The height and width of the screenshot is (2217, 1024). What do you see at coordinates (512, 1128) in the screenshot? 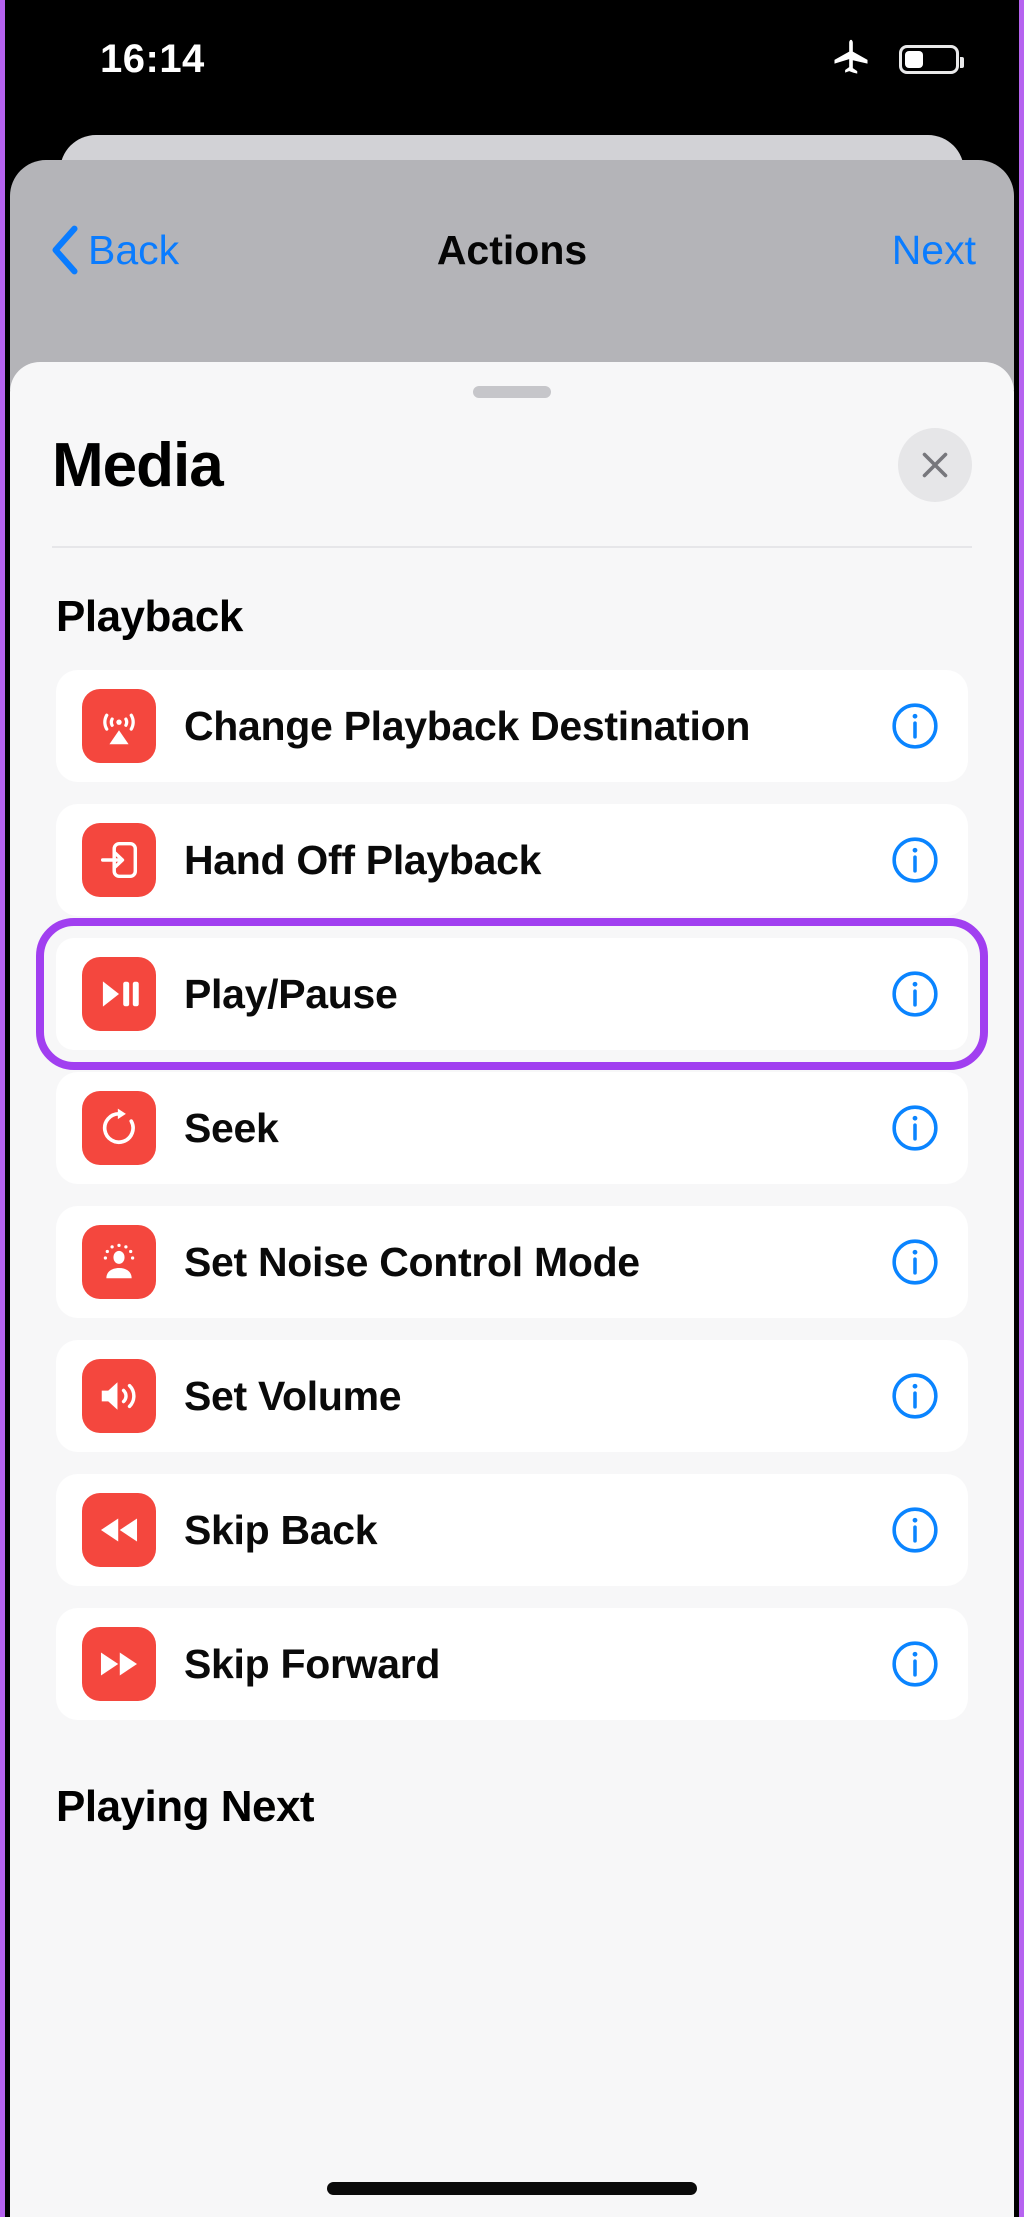
I see `list-item-seek: Seek` at bounding box center [512, 1128].